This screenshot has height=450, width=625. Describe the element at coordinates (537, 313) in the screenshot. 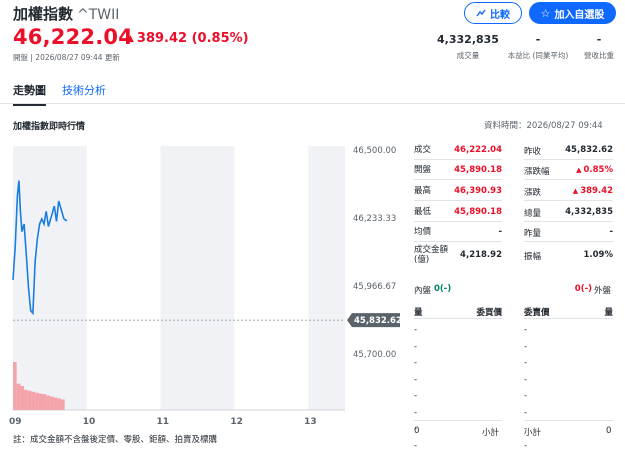

I see `book-header: 委賣價` at that location.